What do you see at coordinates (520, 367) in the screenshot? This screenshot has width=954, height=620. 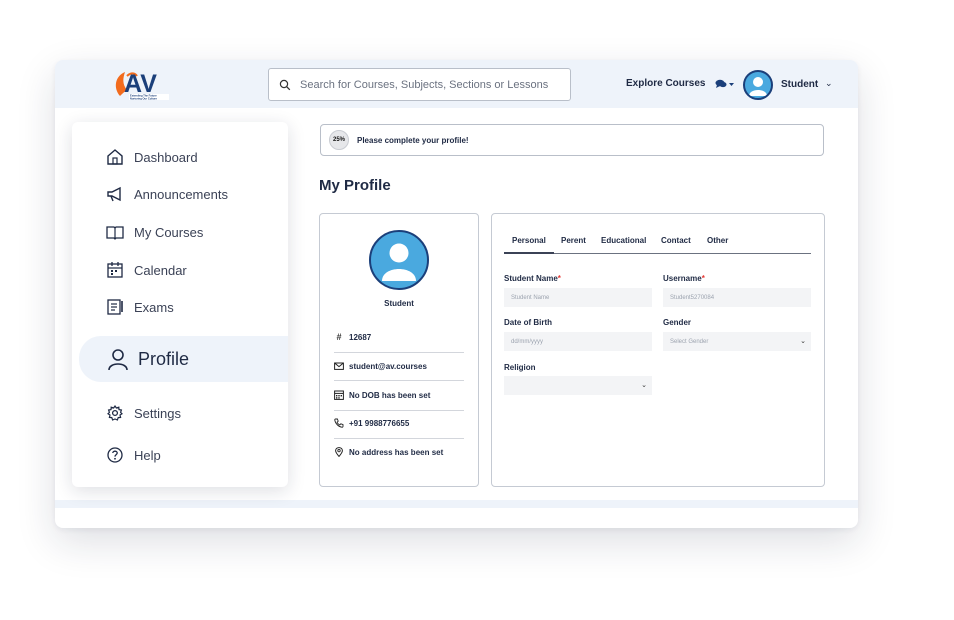 I see `religion-label: Religion` at bounding box center [520, 367].